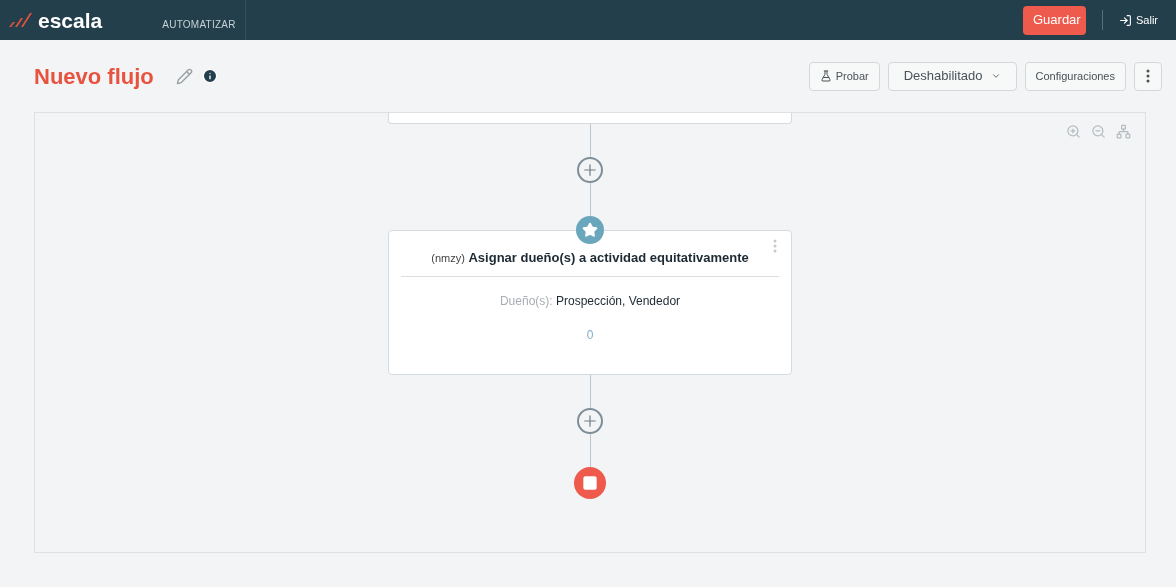 The width and height of the screenshot is (1176, 587). What do you see at coordinates (1123, 131) in the screenshot?
I see `layout-icon` at bounding box center [1123, 131].